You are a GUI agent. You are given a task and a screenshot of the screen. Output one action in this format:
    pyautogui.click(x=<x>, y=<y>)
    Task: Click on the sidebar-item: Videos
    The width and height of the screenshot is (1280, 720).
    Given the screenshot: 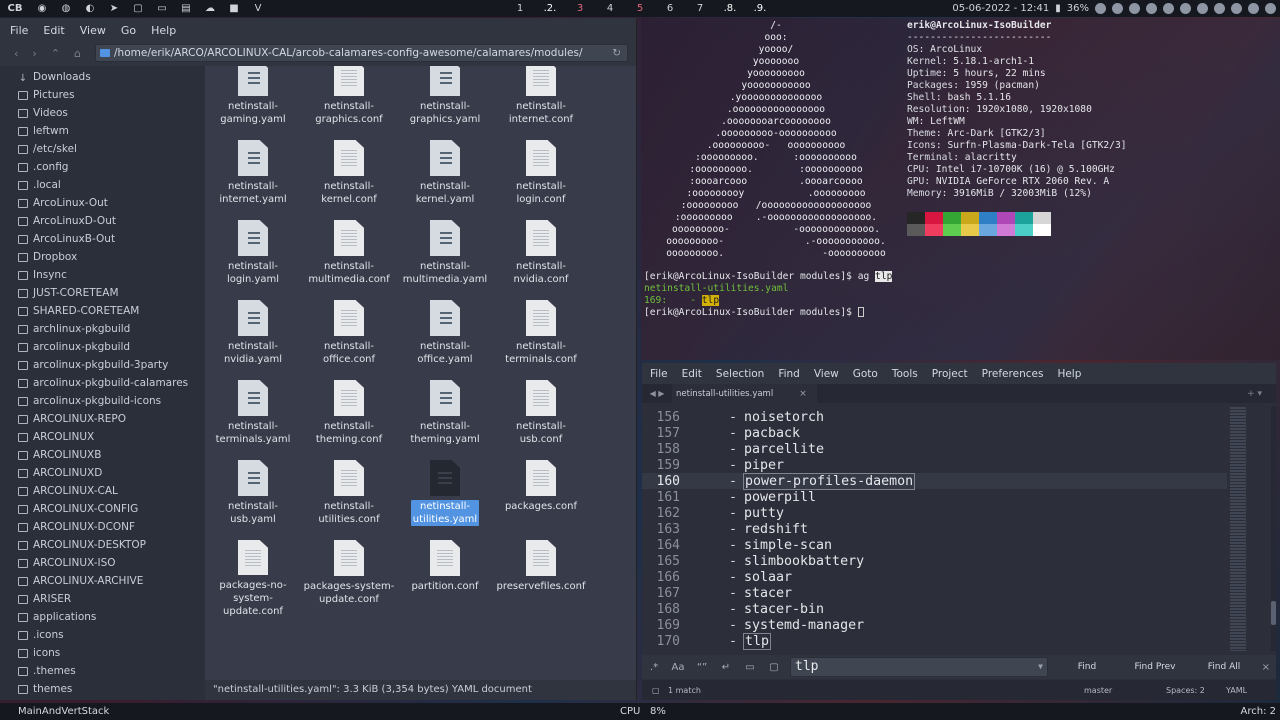 What is the action you would take?
    pyautogui.click(x=102, y=113)
    